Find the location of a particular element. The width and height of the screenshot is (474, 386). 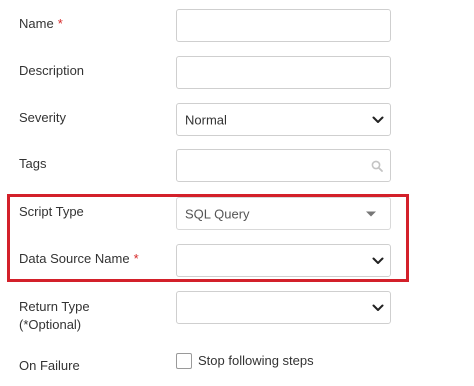

tags-label: Tags is located at coordinates (33, 163).